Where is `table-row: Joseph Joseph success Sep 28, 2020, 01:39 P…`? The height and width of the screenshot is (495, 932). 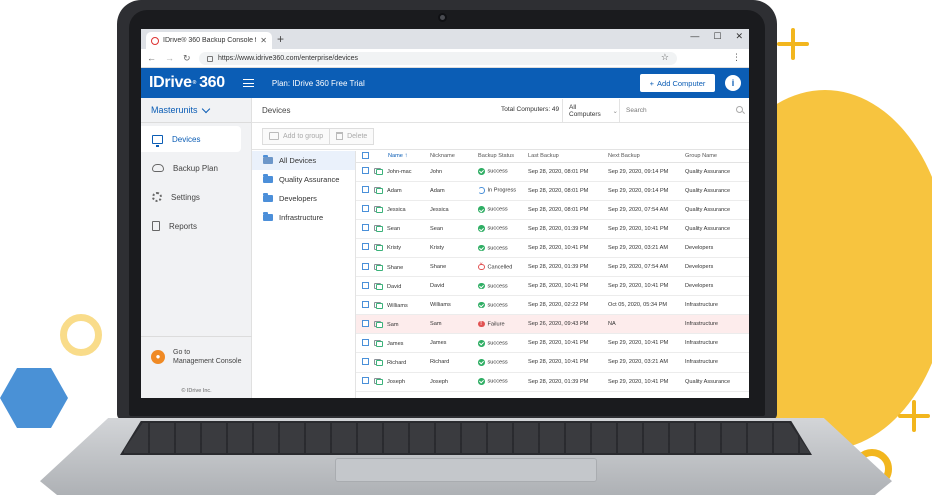
table-row: Joseph Joseph success Sep 28, 2020, 01:39 P… is located at coordinates (552, 382).